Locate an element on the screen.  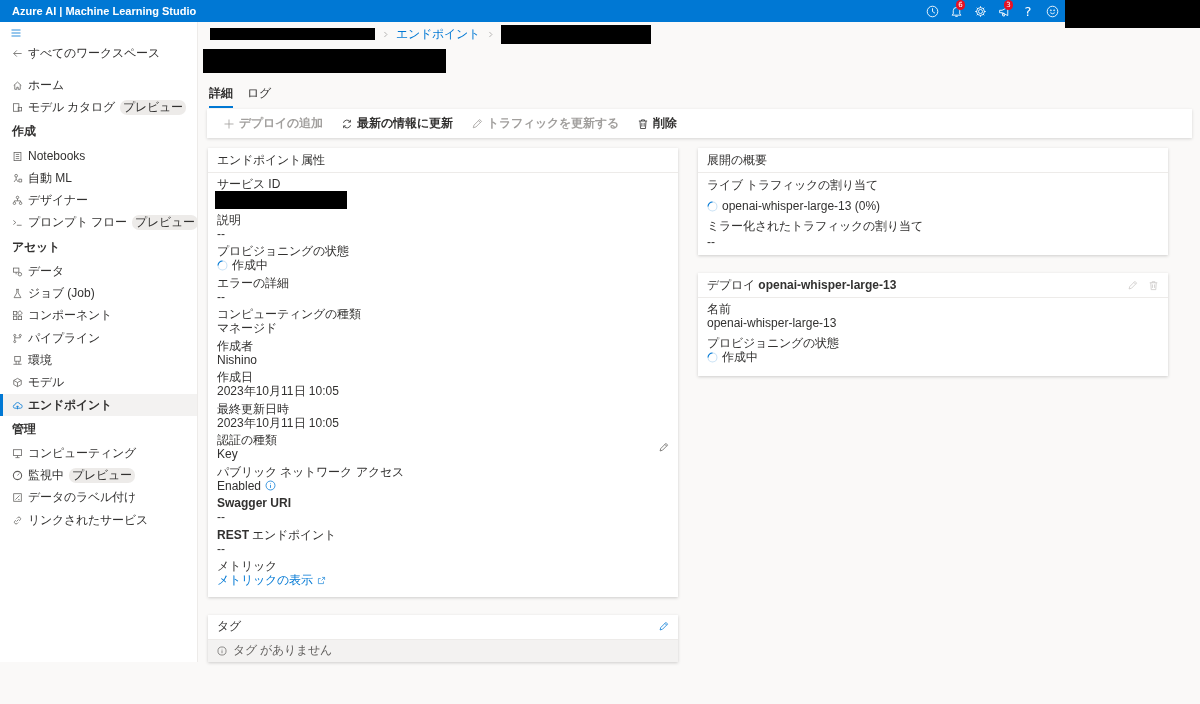
cloud-upload-icon is located at coordinates (17, 405).